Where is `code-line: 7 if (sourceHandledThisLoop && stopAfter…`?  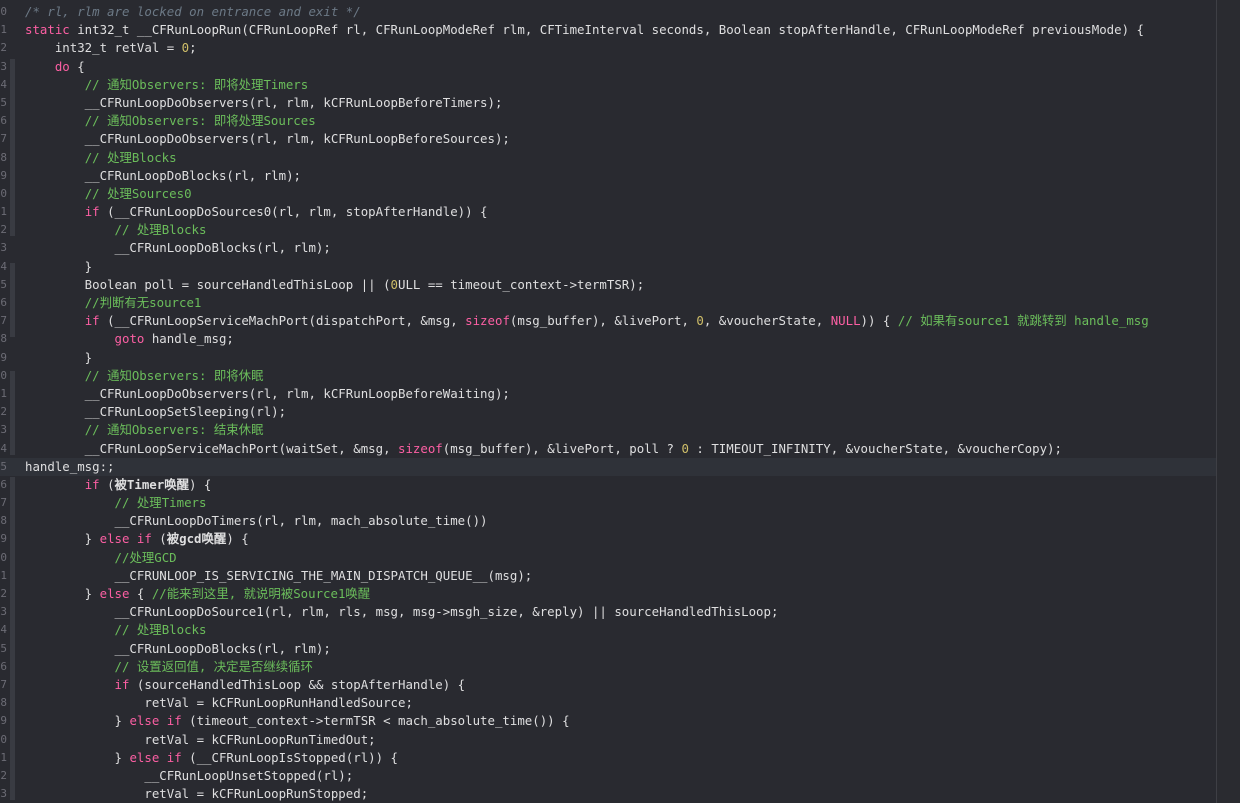
code-line: 7 if (sourceHandledThisLoop && stopAfter… is located at coordinates (608, 685).